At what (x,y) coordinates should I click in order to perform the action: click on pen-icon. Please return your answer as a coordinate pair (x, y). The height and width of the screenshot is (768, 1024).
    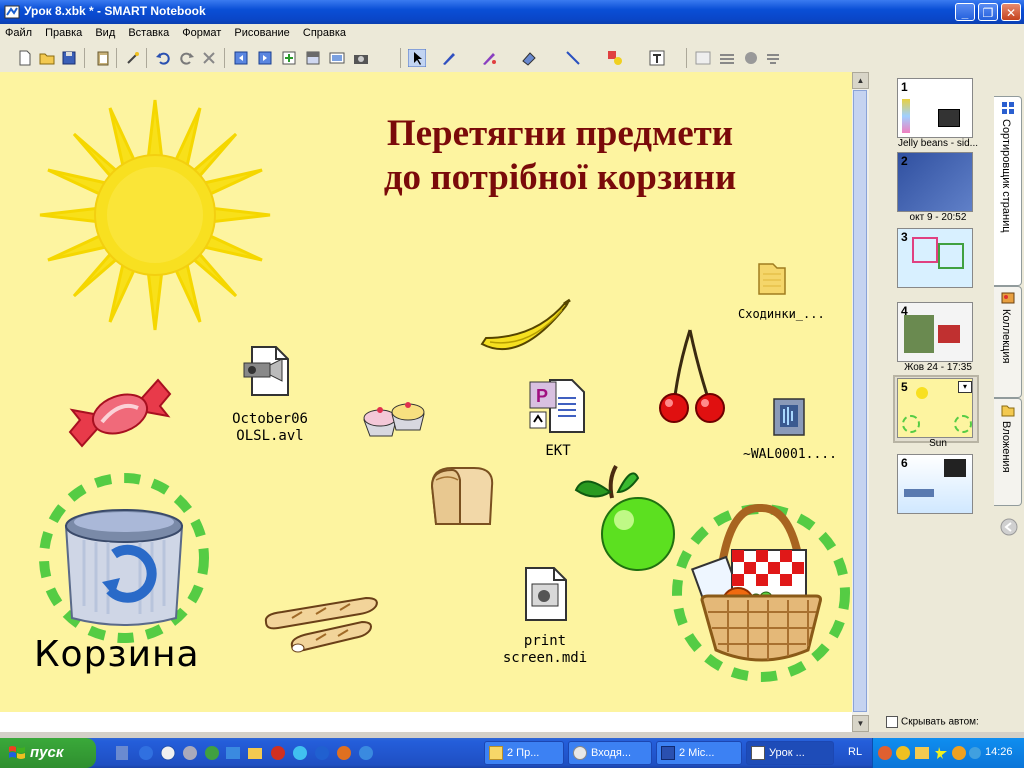
    Looking at the image, I should click on (449, 58).